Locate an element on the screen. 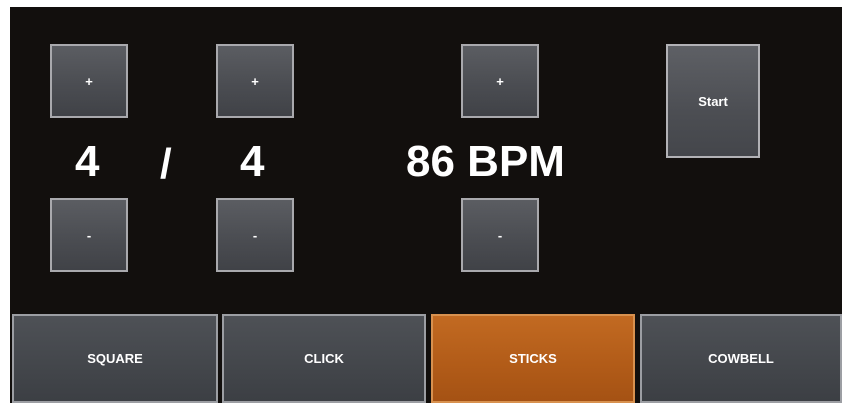 The height and width of the screenshot is (403, 842). numerator-plus-button: + is located at coordinates (89, 81).